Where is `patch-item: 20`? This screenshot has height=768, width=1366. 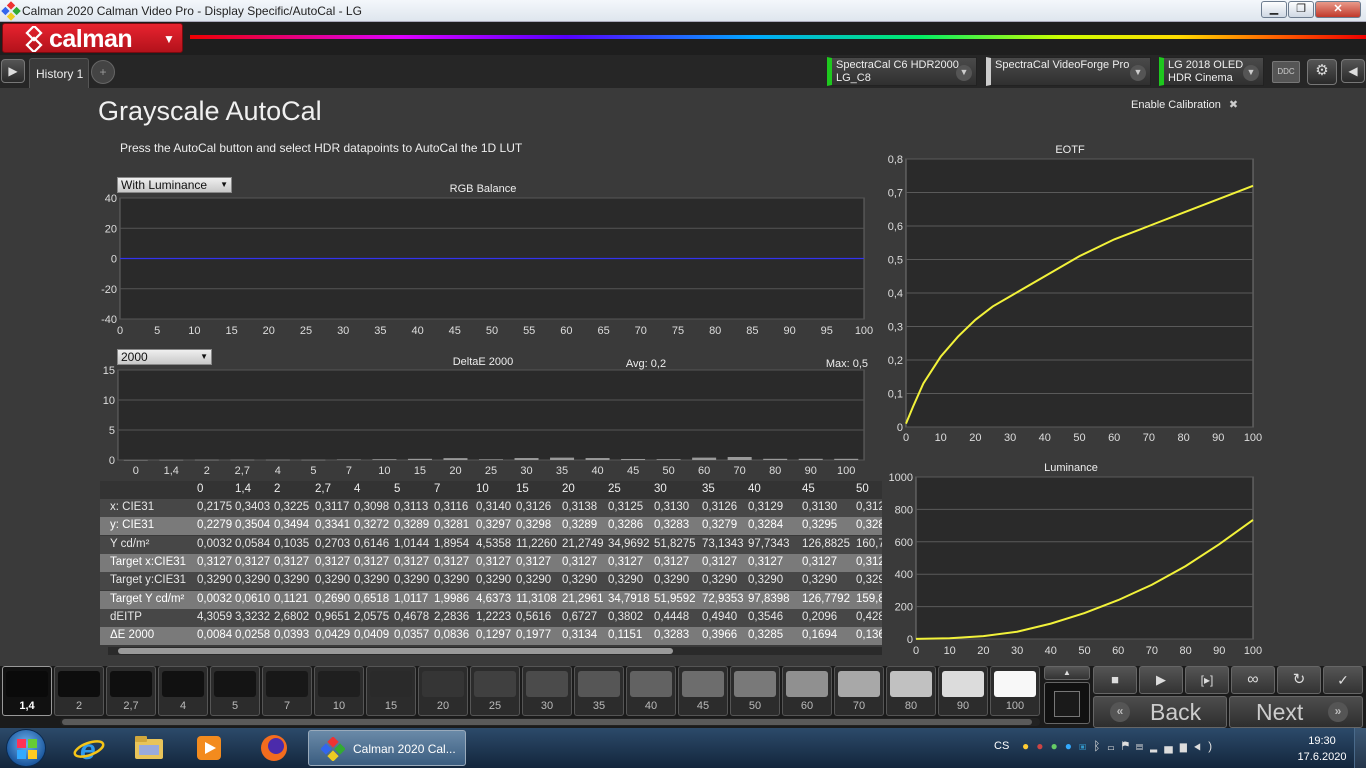 patch-item: 20 is located at coordinates (443, 691).